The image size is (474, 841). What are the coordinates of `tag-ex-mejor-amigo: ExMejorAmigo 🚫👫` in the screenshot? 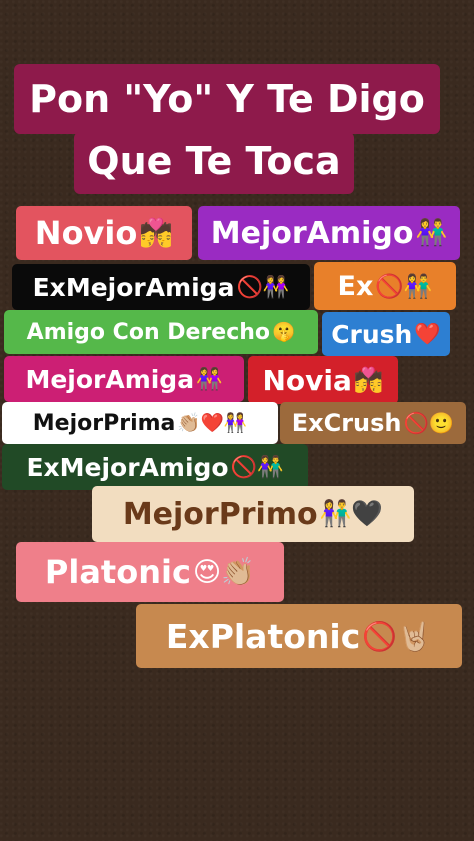 It's located at (155, 467).